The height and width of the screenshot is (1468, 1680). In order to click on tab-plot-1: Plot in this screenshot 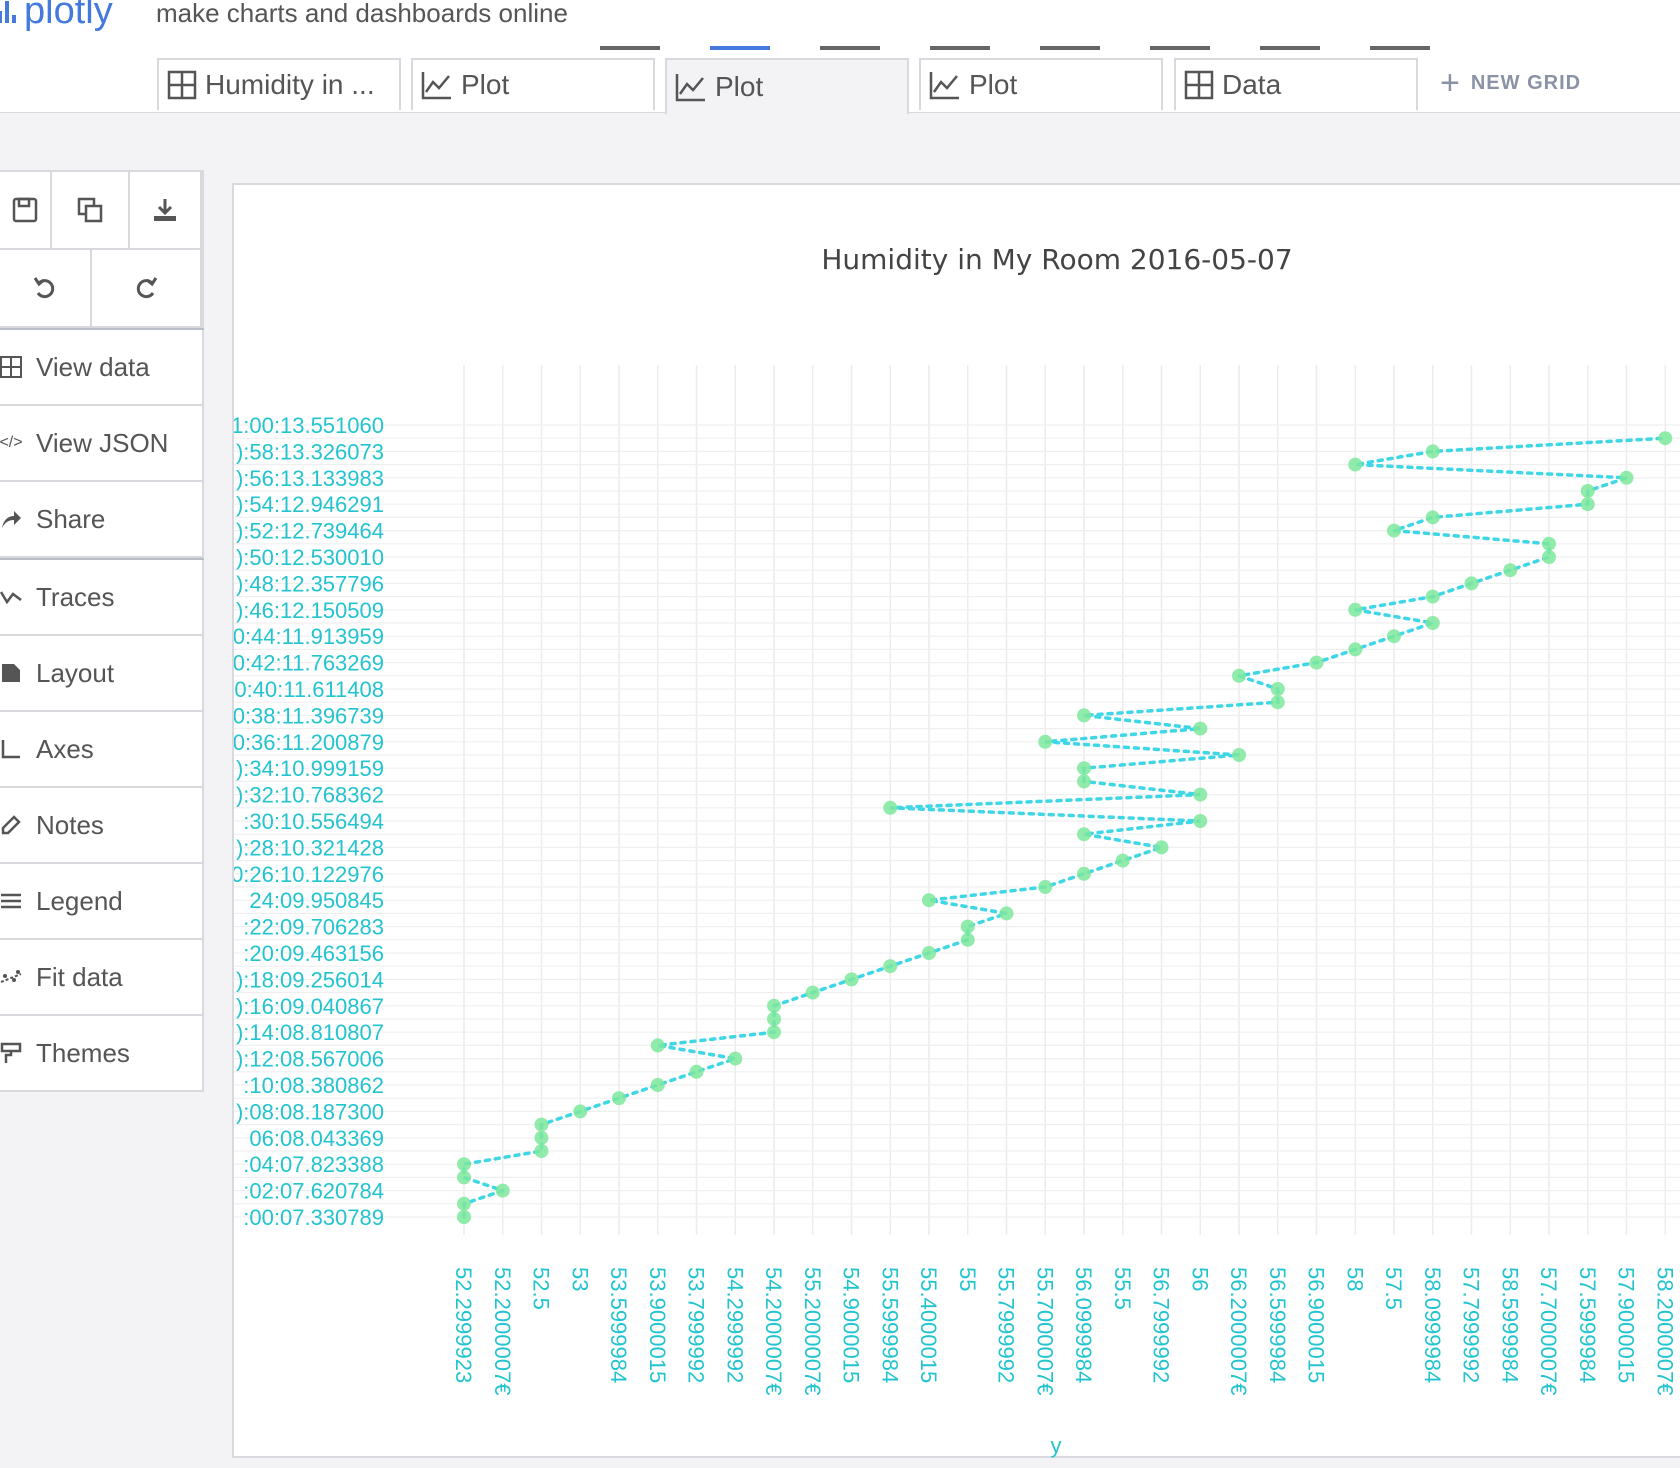, I will do `click(533, 84)`.